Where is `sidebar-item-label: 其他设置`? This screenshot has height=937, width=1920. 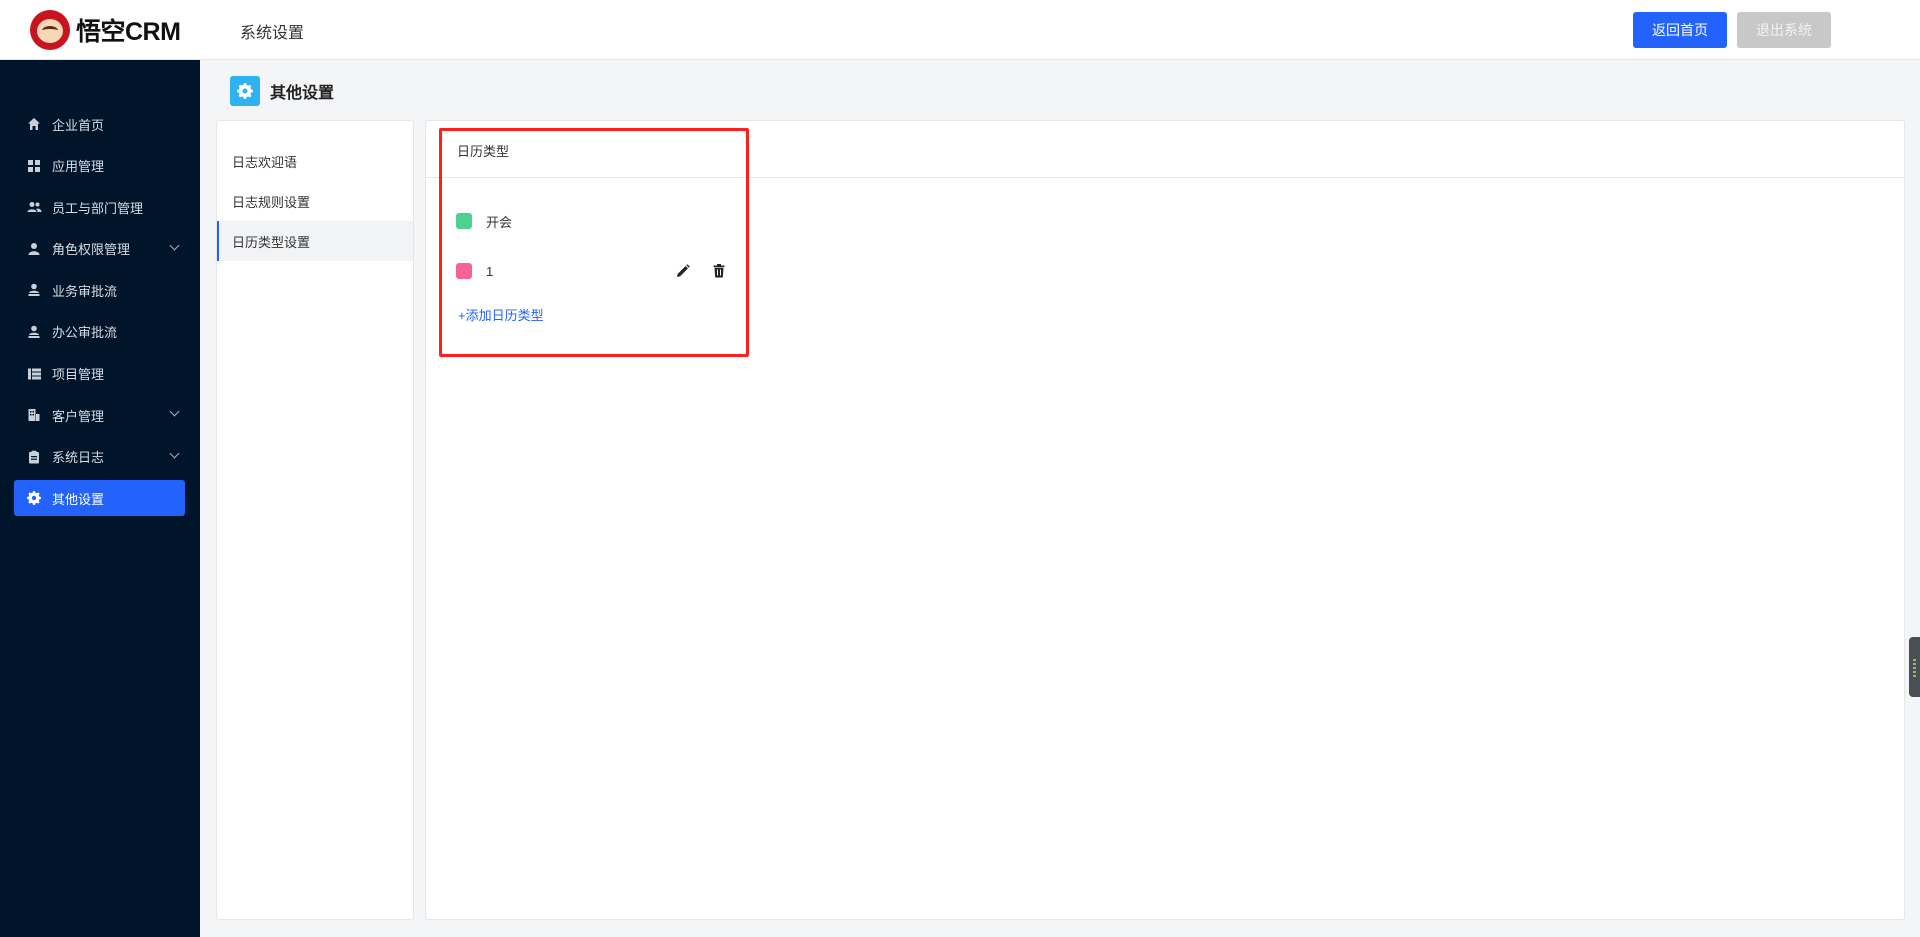 sidebar-item-label: 其他设置 is located at coordinates (78, 499).